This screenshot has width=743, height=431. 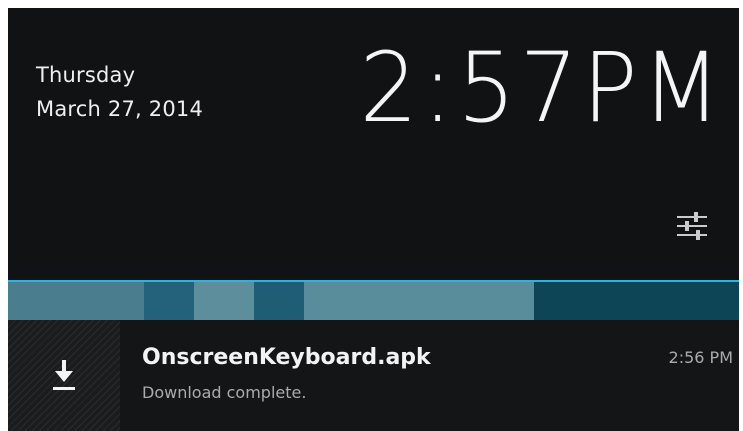 I want to click on download-icon, so click(x=64, y=375).